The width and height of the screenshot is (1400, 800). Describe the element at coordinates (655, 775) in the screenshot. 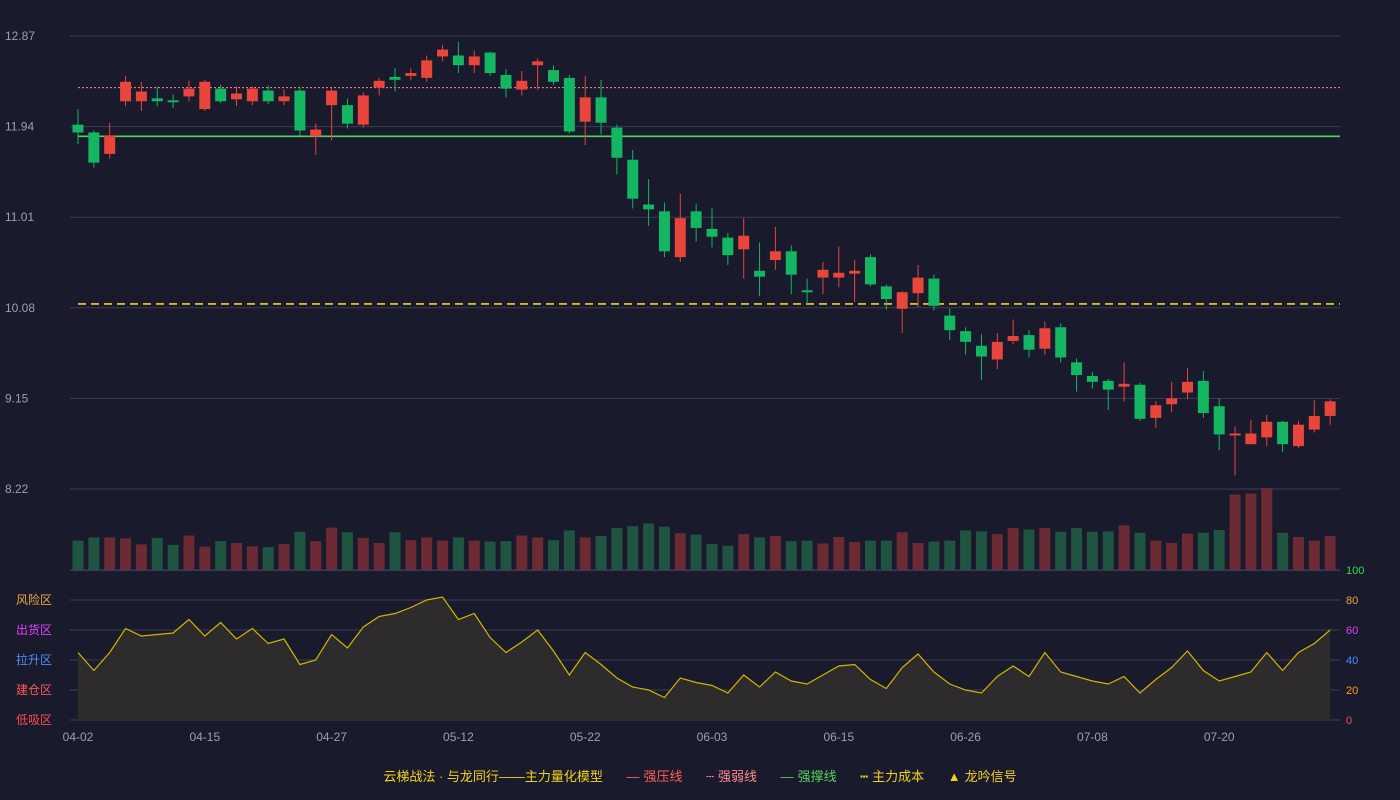

I see `legend-item-strong-pressure: — 强压线` at that location.